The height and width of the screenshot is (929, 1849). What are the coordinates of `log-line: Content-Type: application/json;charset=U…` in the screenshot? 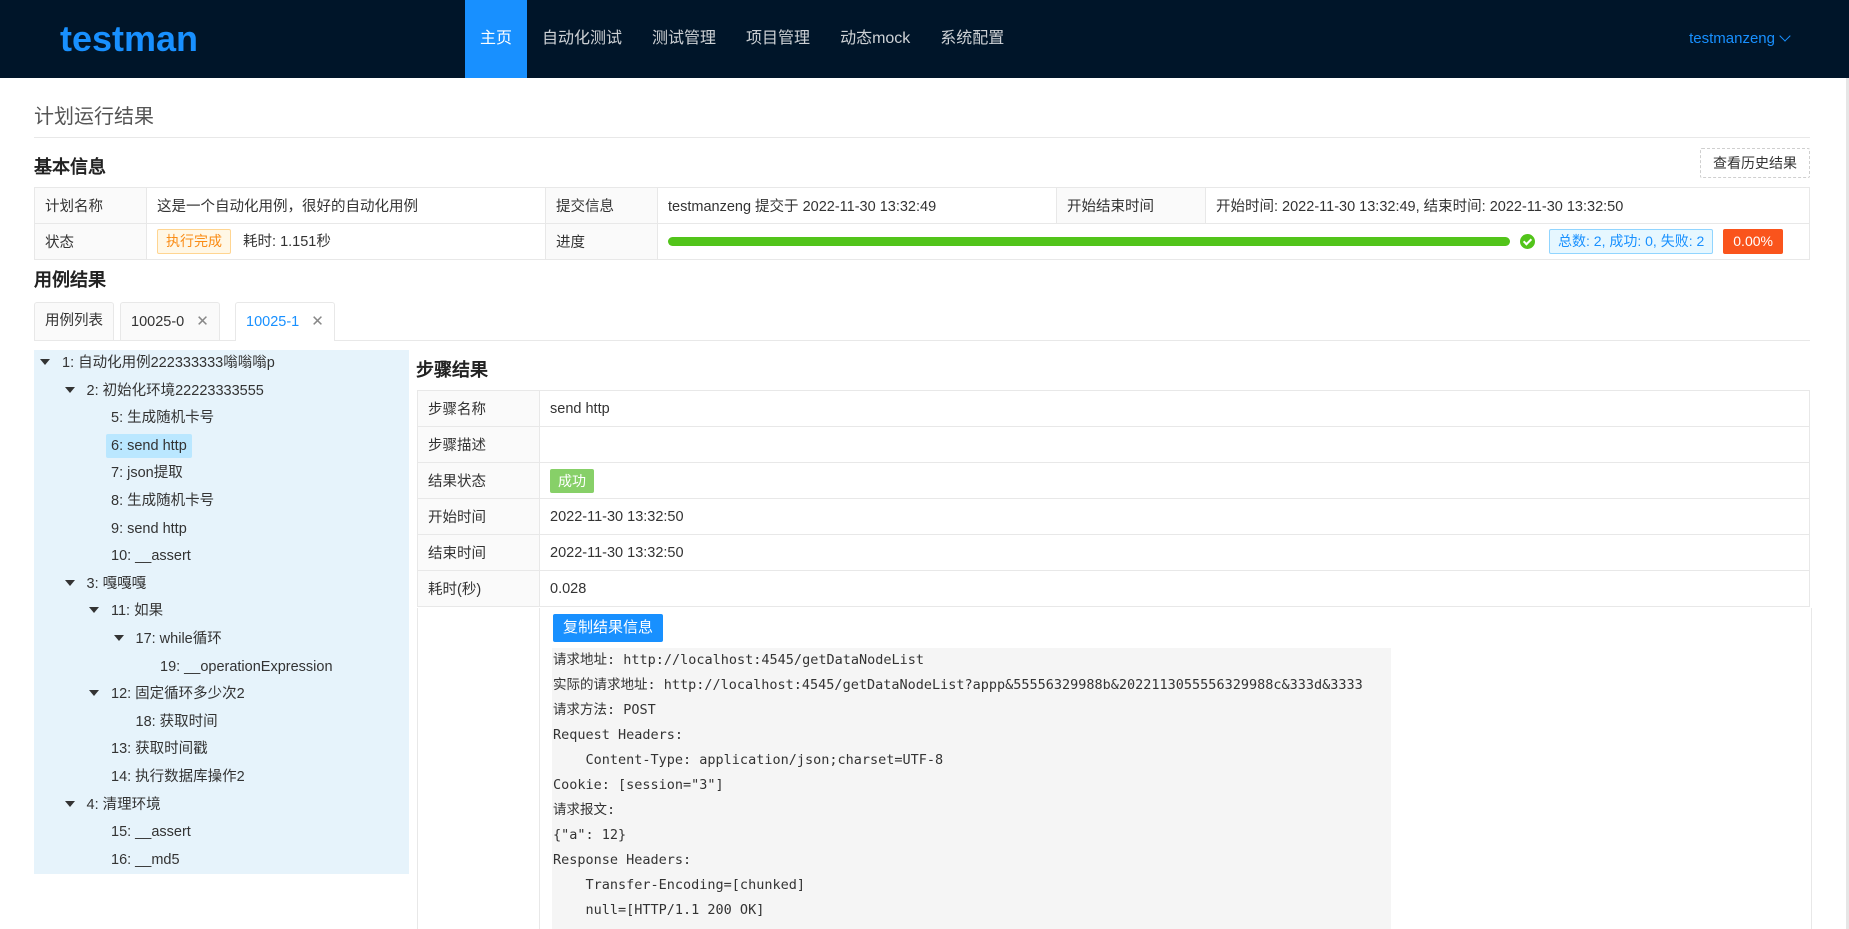 It's located at (748, 760).